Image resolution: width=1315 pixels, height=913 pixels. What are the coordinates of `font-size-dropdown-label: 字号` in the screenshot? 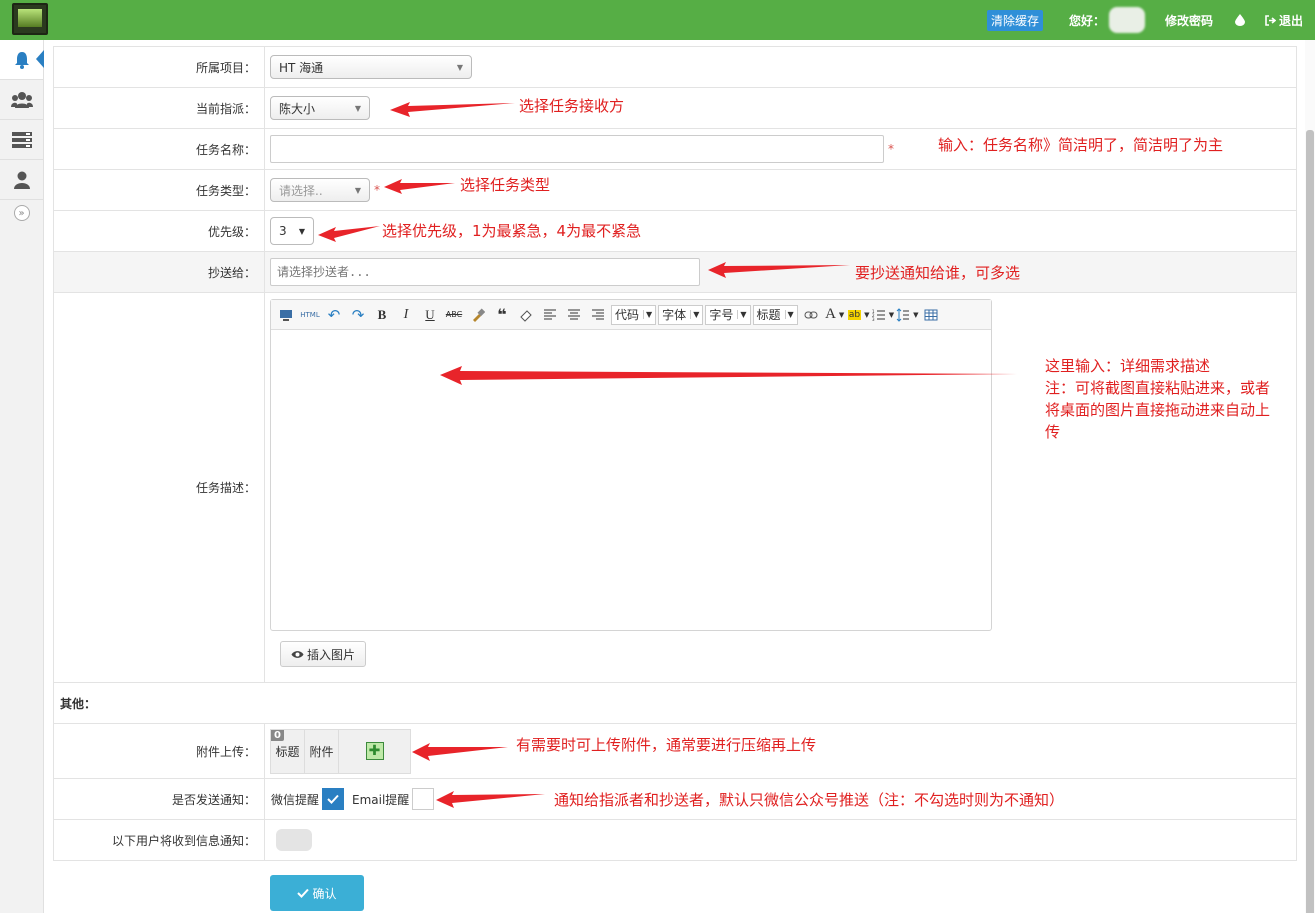 It's located at (721, 315).